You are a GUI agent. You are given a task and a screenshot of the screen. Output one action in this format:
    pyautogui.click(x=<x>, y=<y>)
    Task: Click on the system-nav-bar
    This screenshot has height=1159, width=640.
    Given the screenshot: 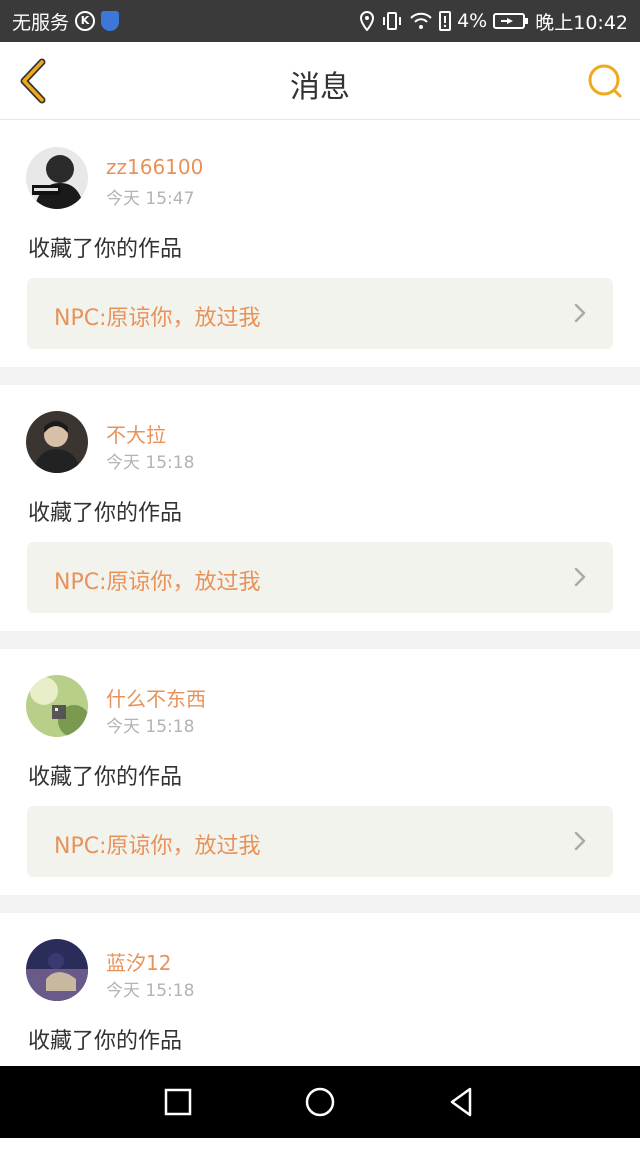 What is the action you would take?
    pyautogui.click(x=320, y=1102)
    